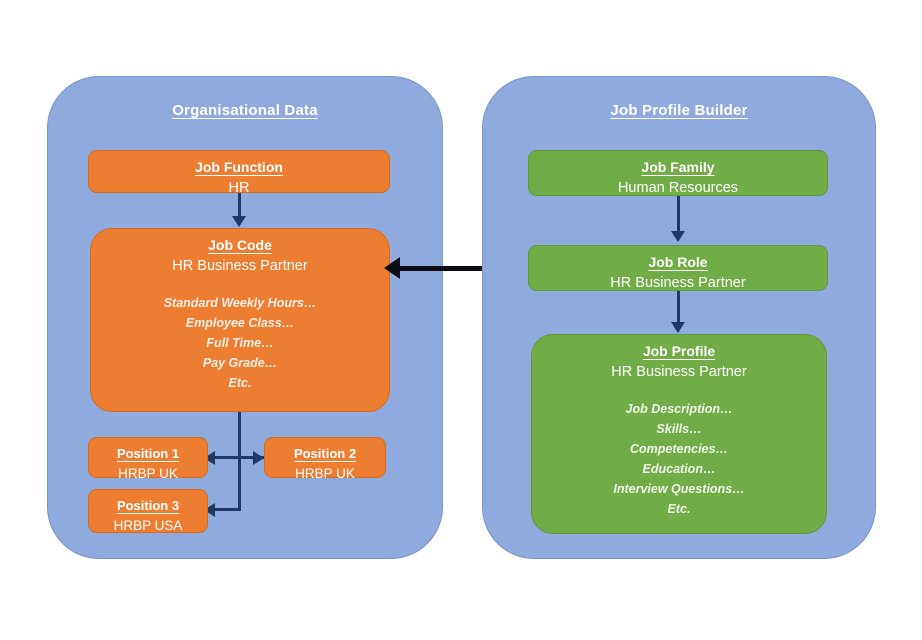  I want to click on node-job-profile-title: Job Profile, so click(679, 351).